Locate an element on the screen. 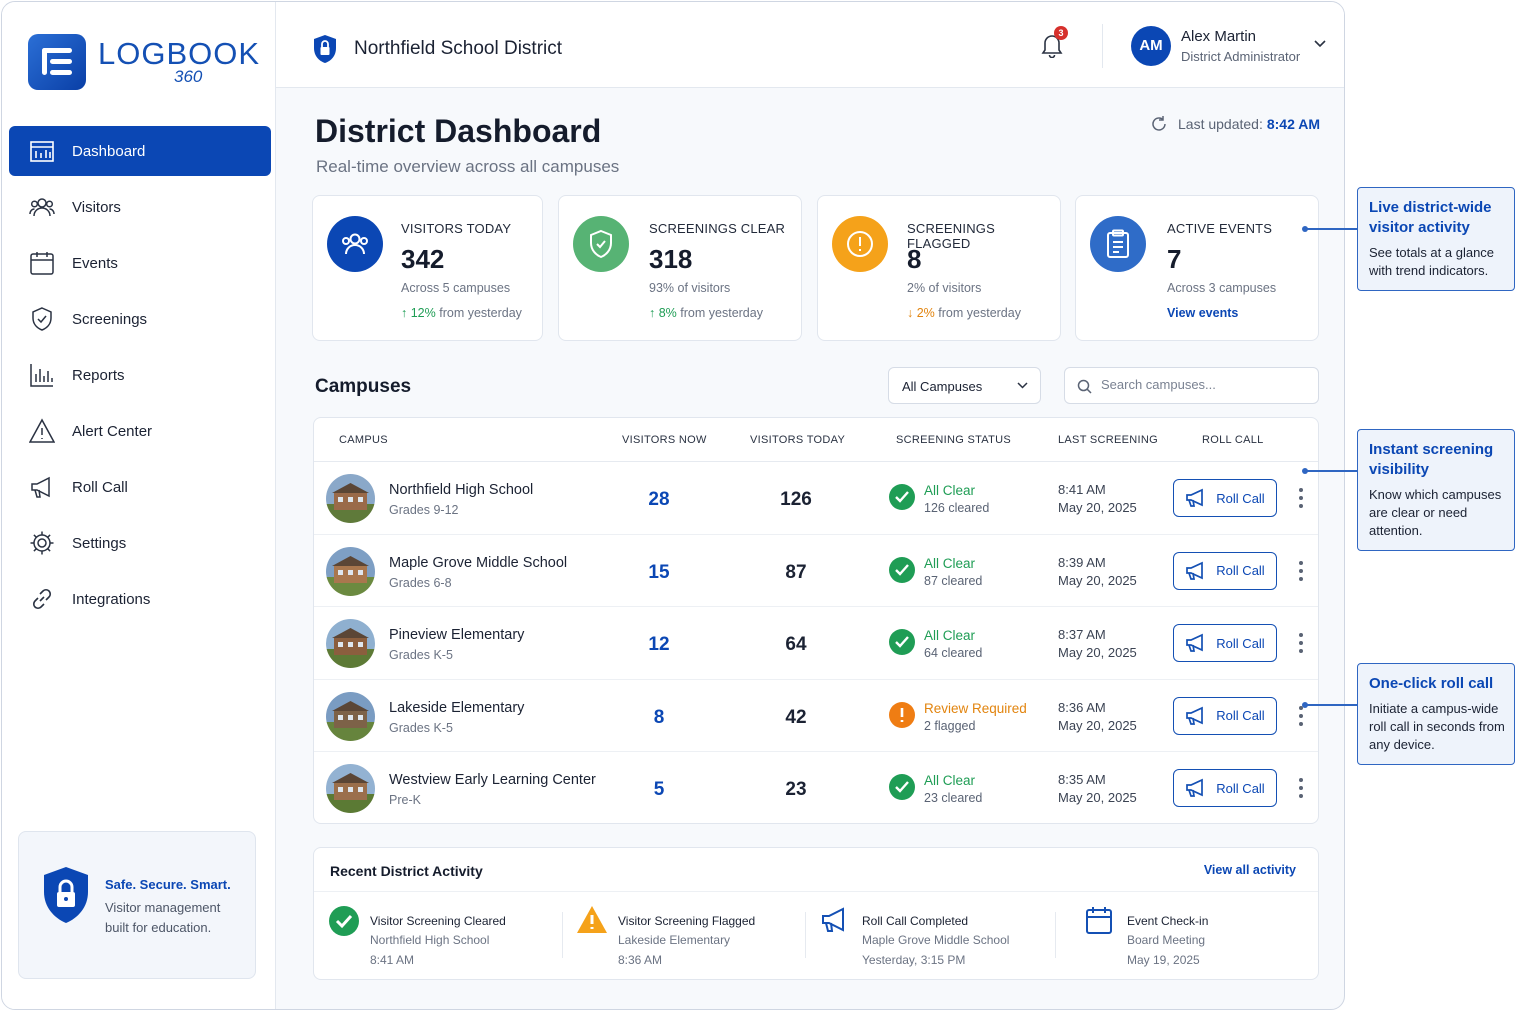  view-events-link: View events is located at coordinates (1202, 313).